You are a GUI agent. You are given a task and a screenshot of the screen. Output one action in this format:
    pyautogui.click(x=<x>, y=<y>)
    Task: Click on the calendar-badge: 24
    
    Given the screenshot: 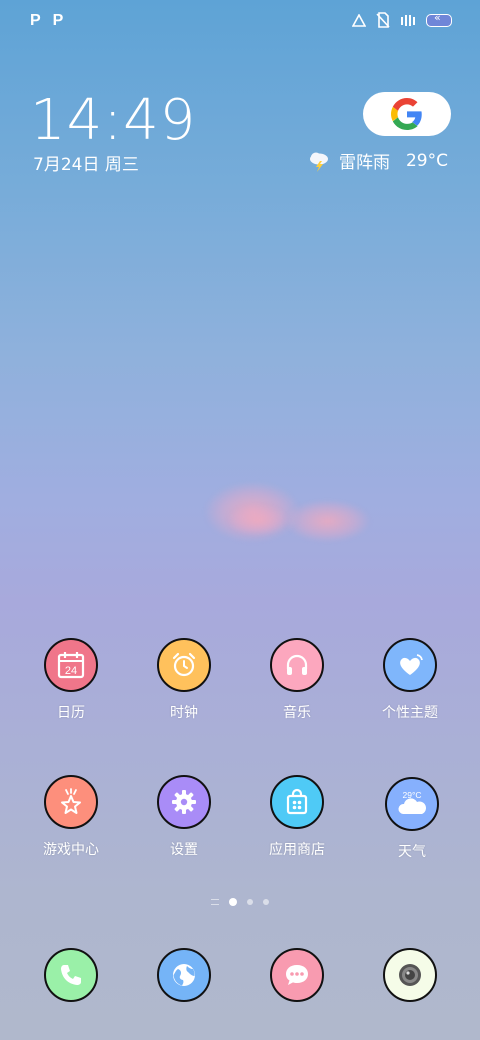 What is the action you would take?
    pyautogui.click(x=71, y=671)
    